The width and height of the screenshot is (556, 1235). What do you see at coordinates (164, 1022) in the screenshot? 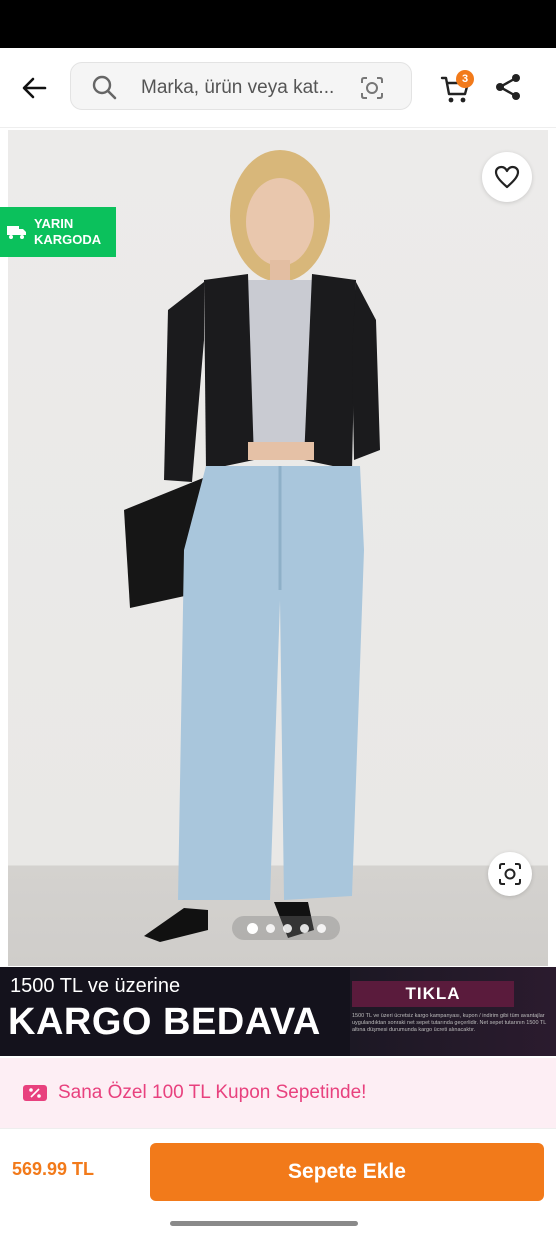
I see `banner-title: KARGO BEDAVA` at bounding box center [164, 1022].